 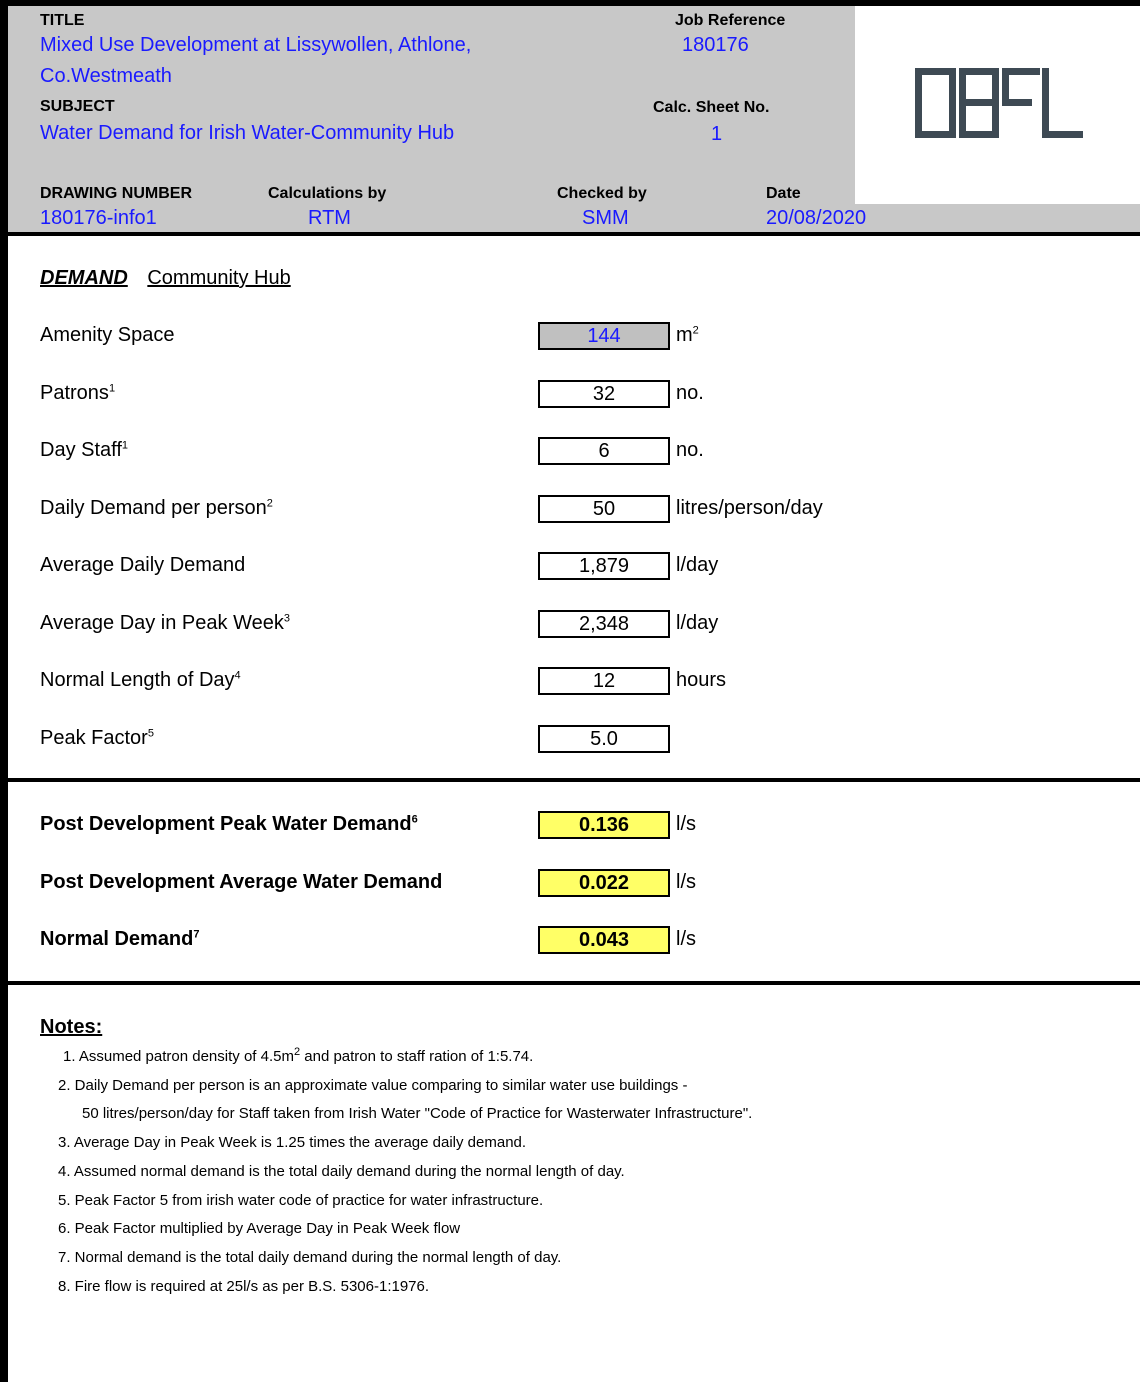 I want to click on result-row-value-cell: 0.043, so click(x=604, y=940).